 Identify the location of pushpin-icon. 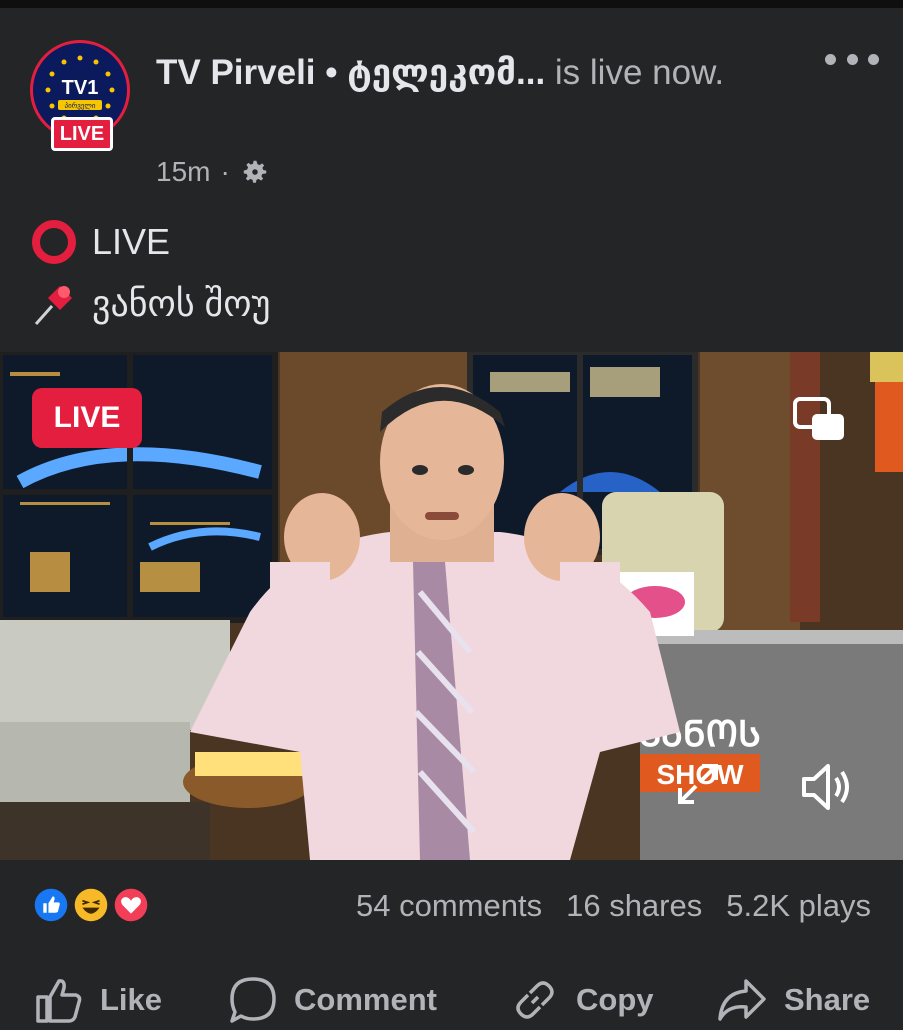
(53, 305).